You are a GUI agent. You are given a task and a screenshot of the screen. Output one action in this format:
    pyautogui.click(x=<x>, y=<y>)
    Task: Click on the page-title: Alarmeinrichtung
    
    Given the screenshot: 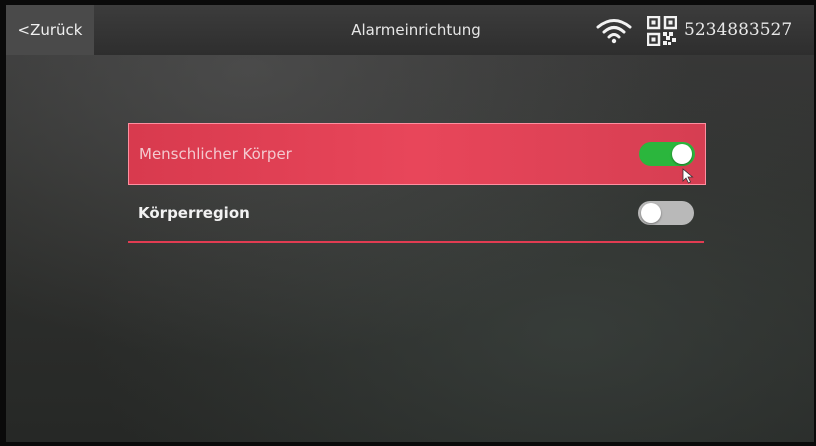 What is the action you would take?
    pyautogui.click(x=416, y=30)
    